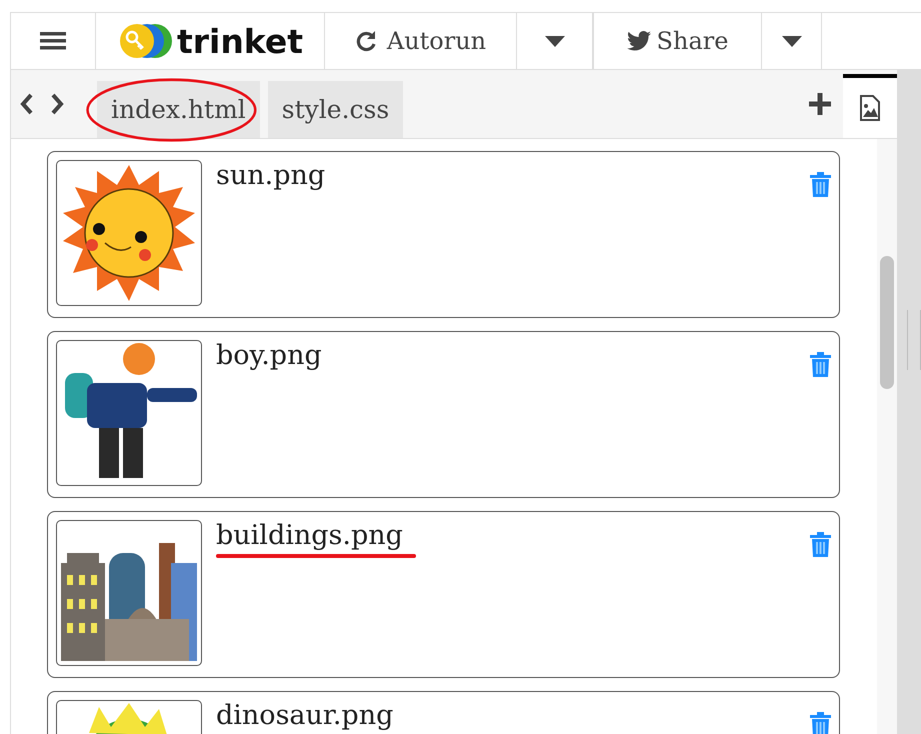  I want to click on file-tab: index.html, so click(178, 109).